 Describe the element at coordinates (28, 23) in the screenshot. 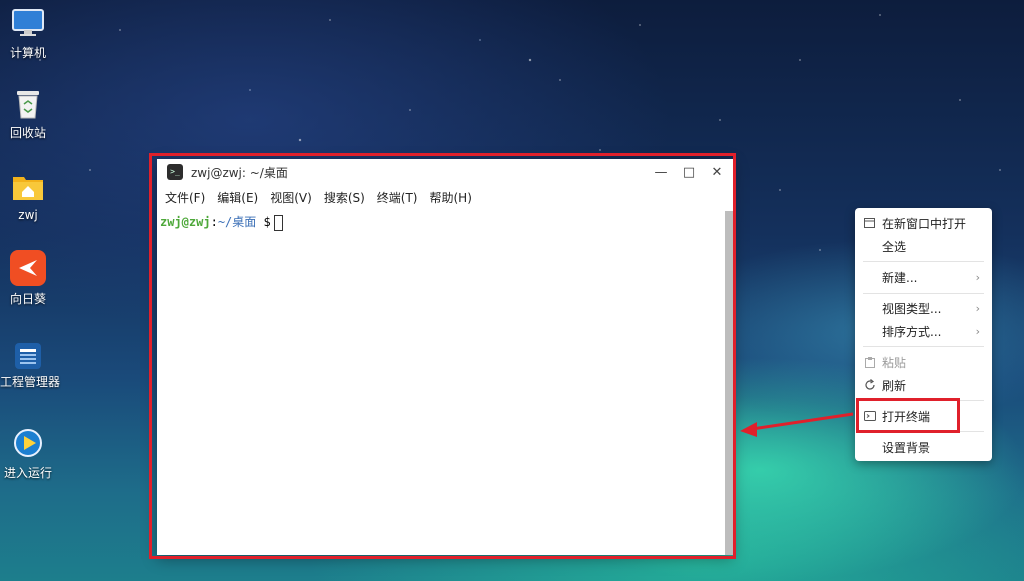

I see `computer-icon` at that location.